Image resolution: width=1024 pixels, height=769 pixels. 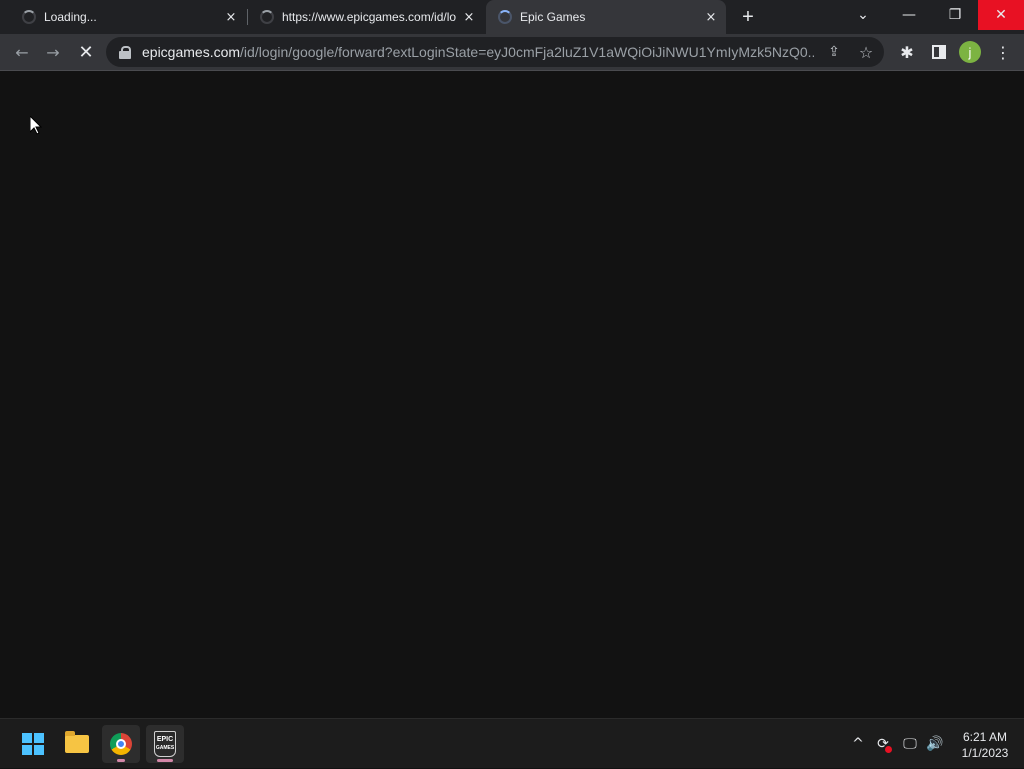 What do you see at coordinates (86, 52) in the screenshot?
I see `stop-loading-button: ✕` at bounding box center [86, 52].